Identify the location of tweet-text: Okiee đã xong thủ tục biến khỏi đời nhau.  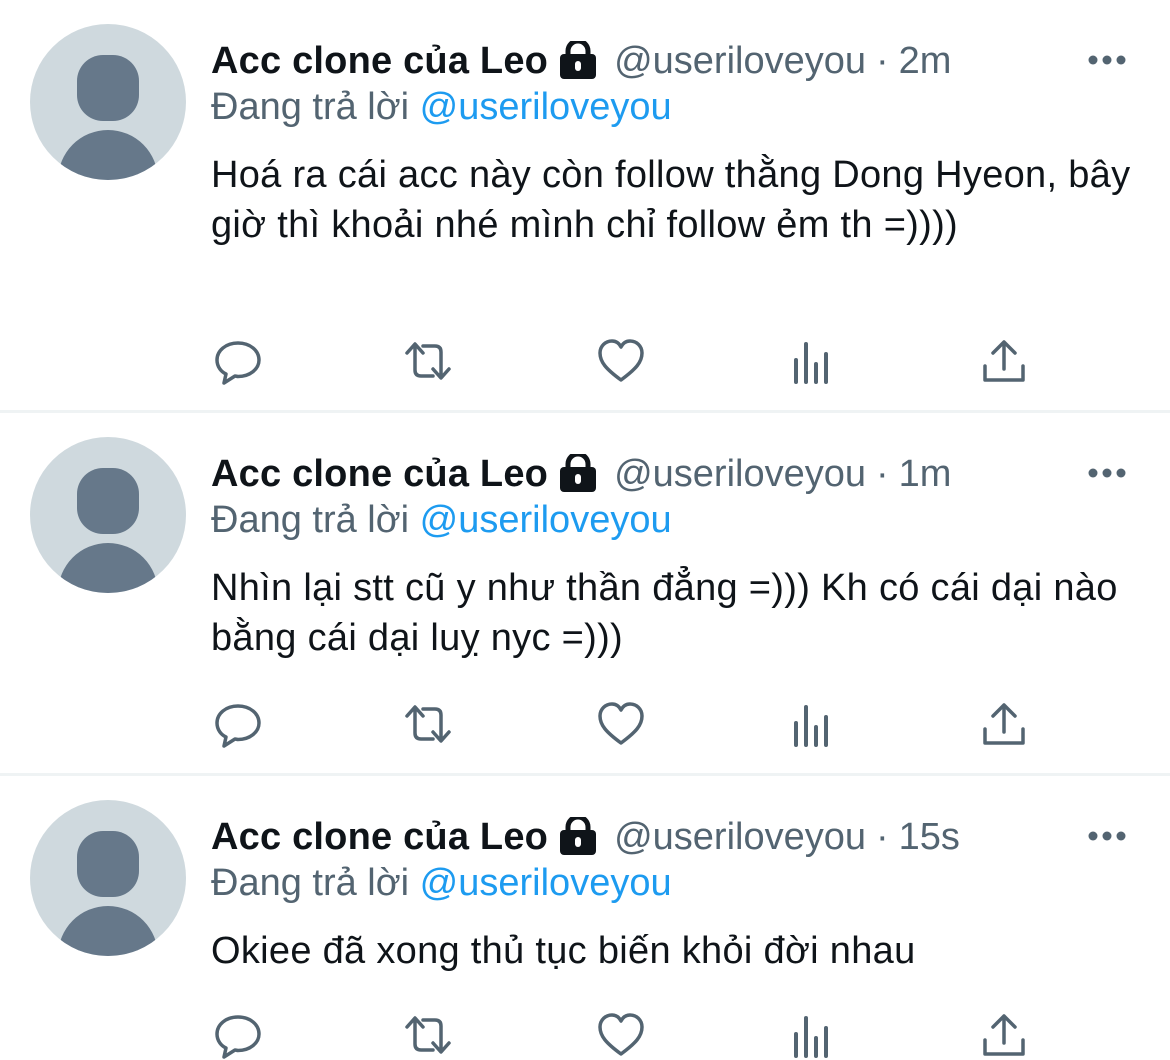
(563, 951).